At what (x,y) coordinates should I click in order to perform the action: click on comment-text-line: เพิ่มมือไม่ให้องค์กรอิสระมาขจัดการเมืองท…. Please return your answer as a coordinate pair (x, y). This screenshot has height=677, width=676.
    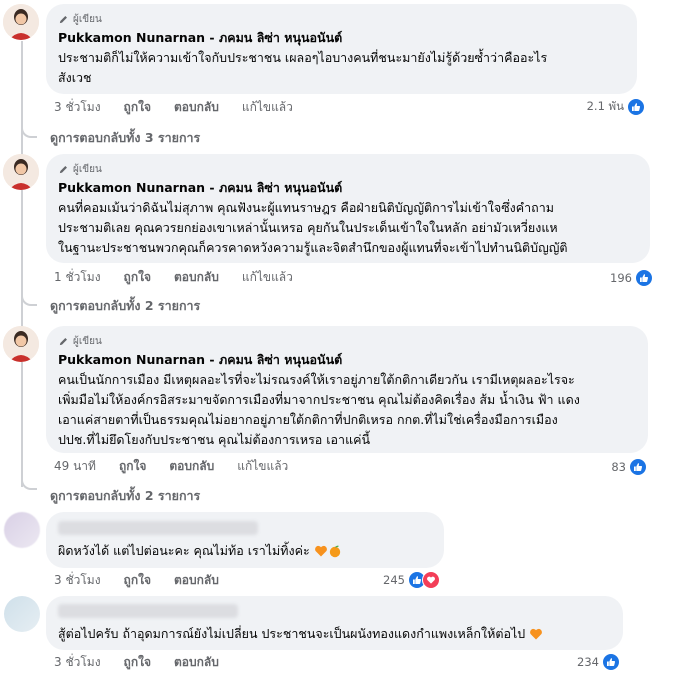
    Looking at the image, I should click on (319, 399).